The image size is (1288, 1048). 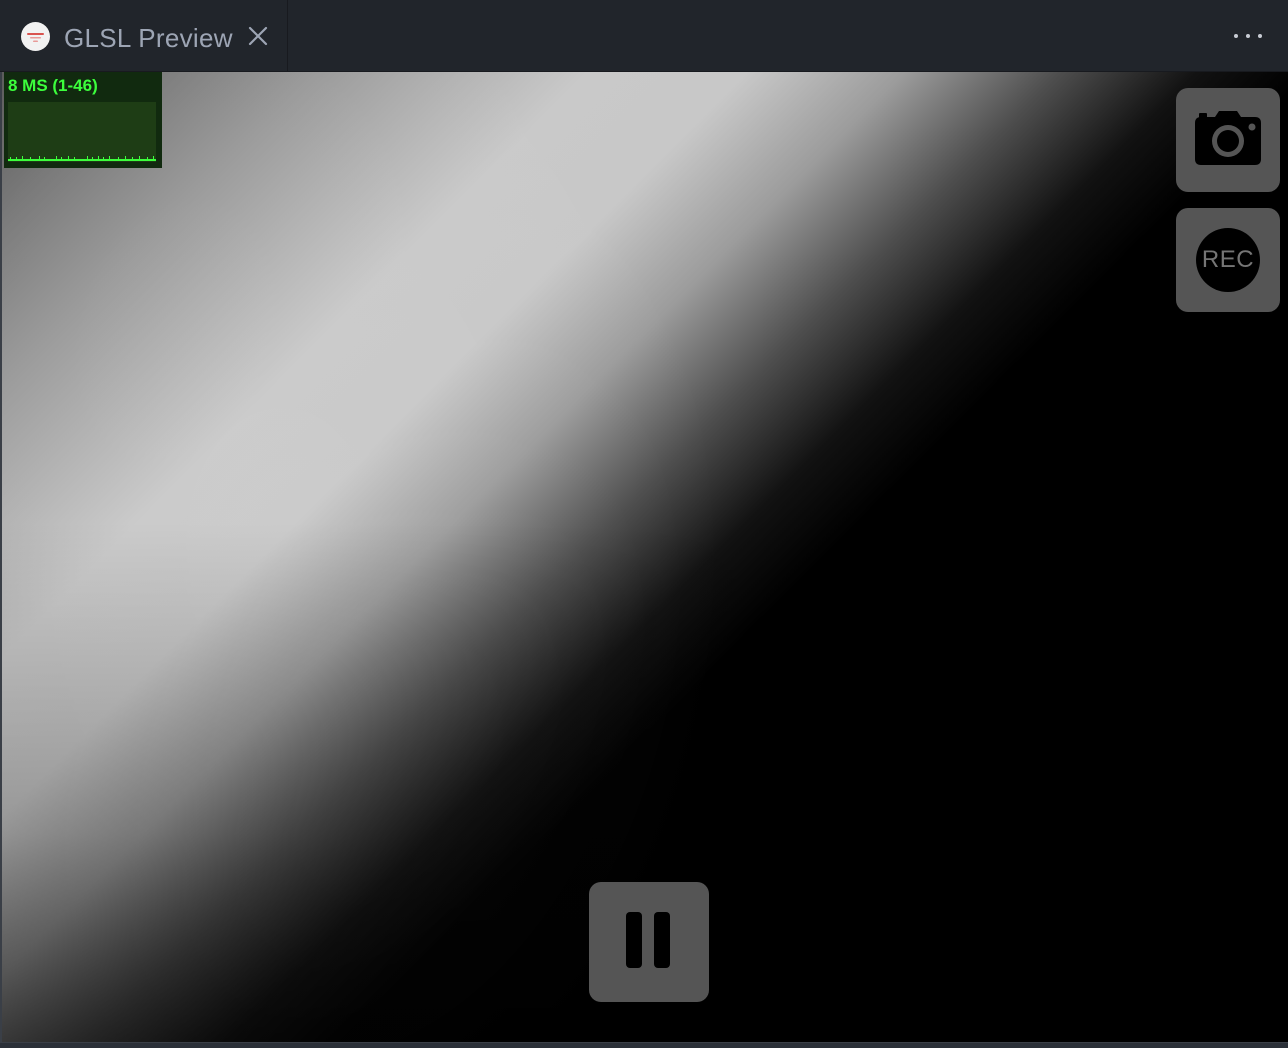 What do you see at coordinates (1236, 36) in the screenshot?
I see `ellipsis-icon` at bounding box center [1236, 36].